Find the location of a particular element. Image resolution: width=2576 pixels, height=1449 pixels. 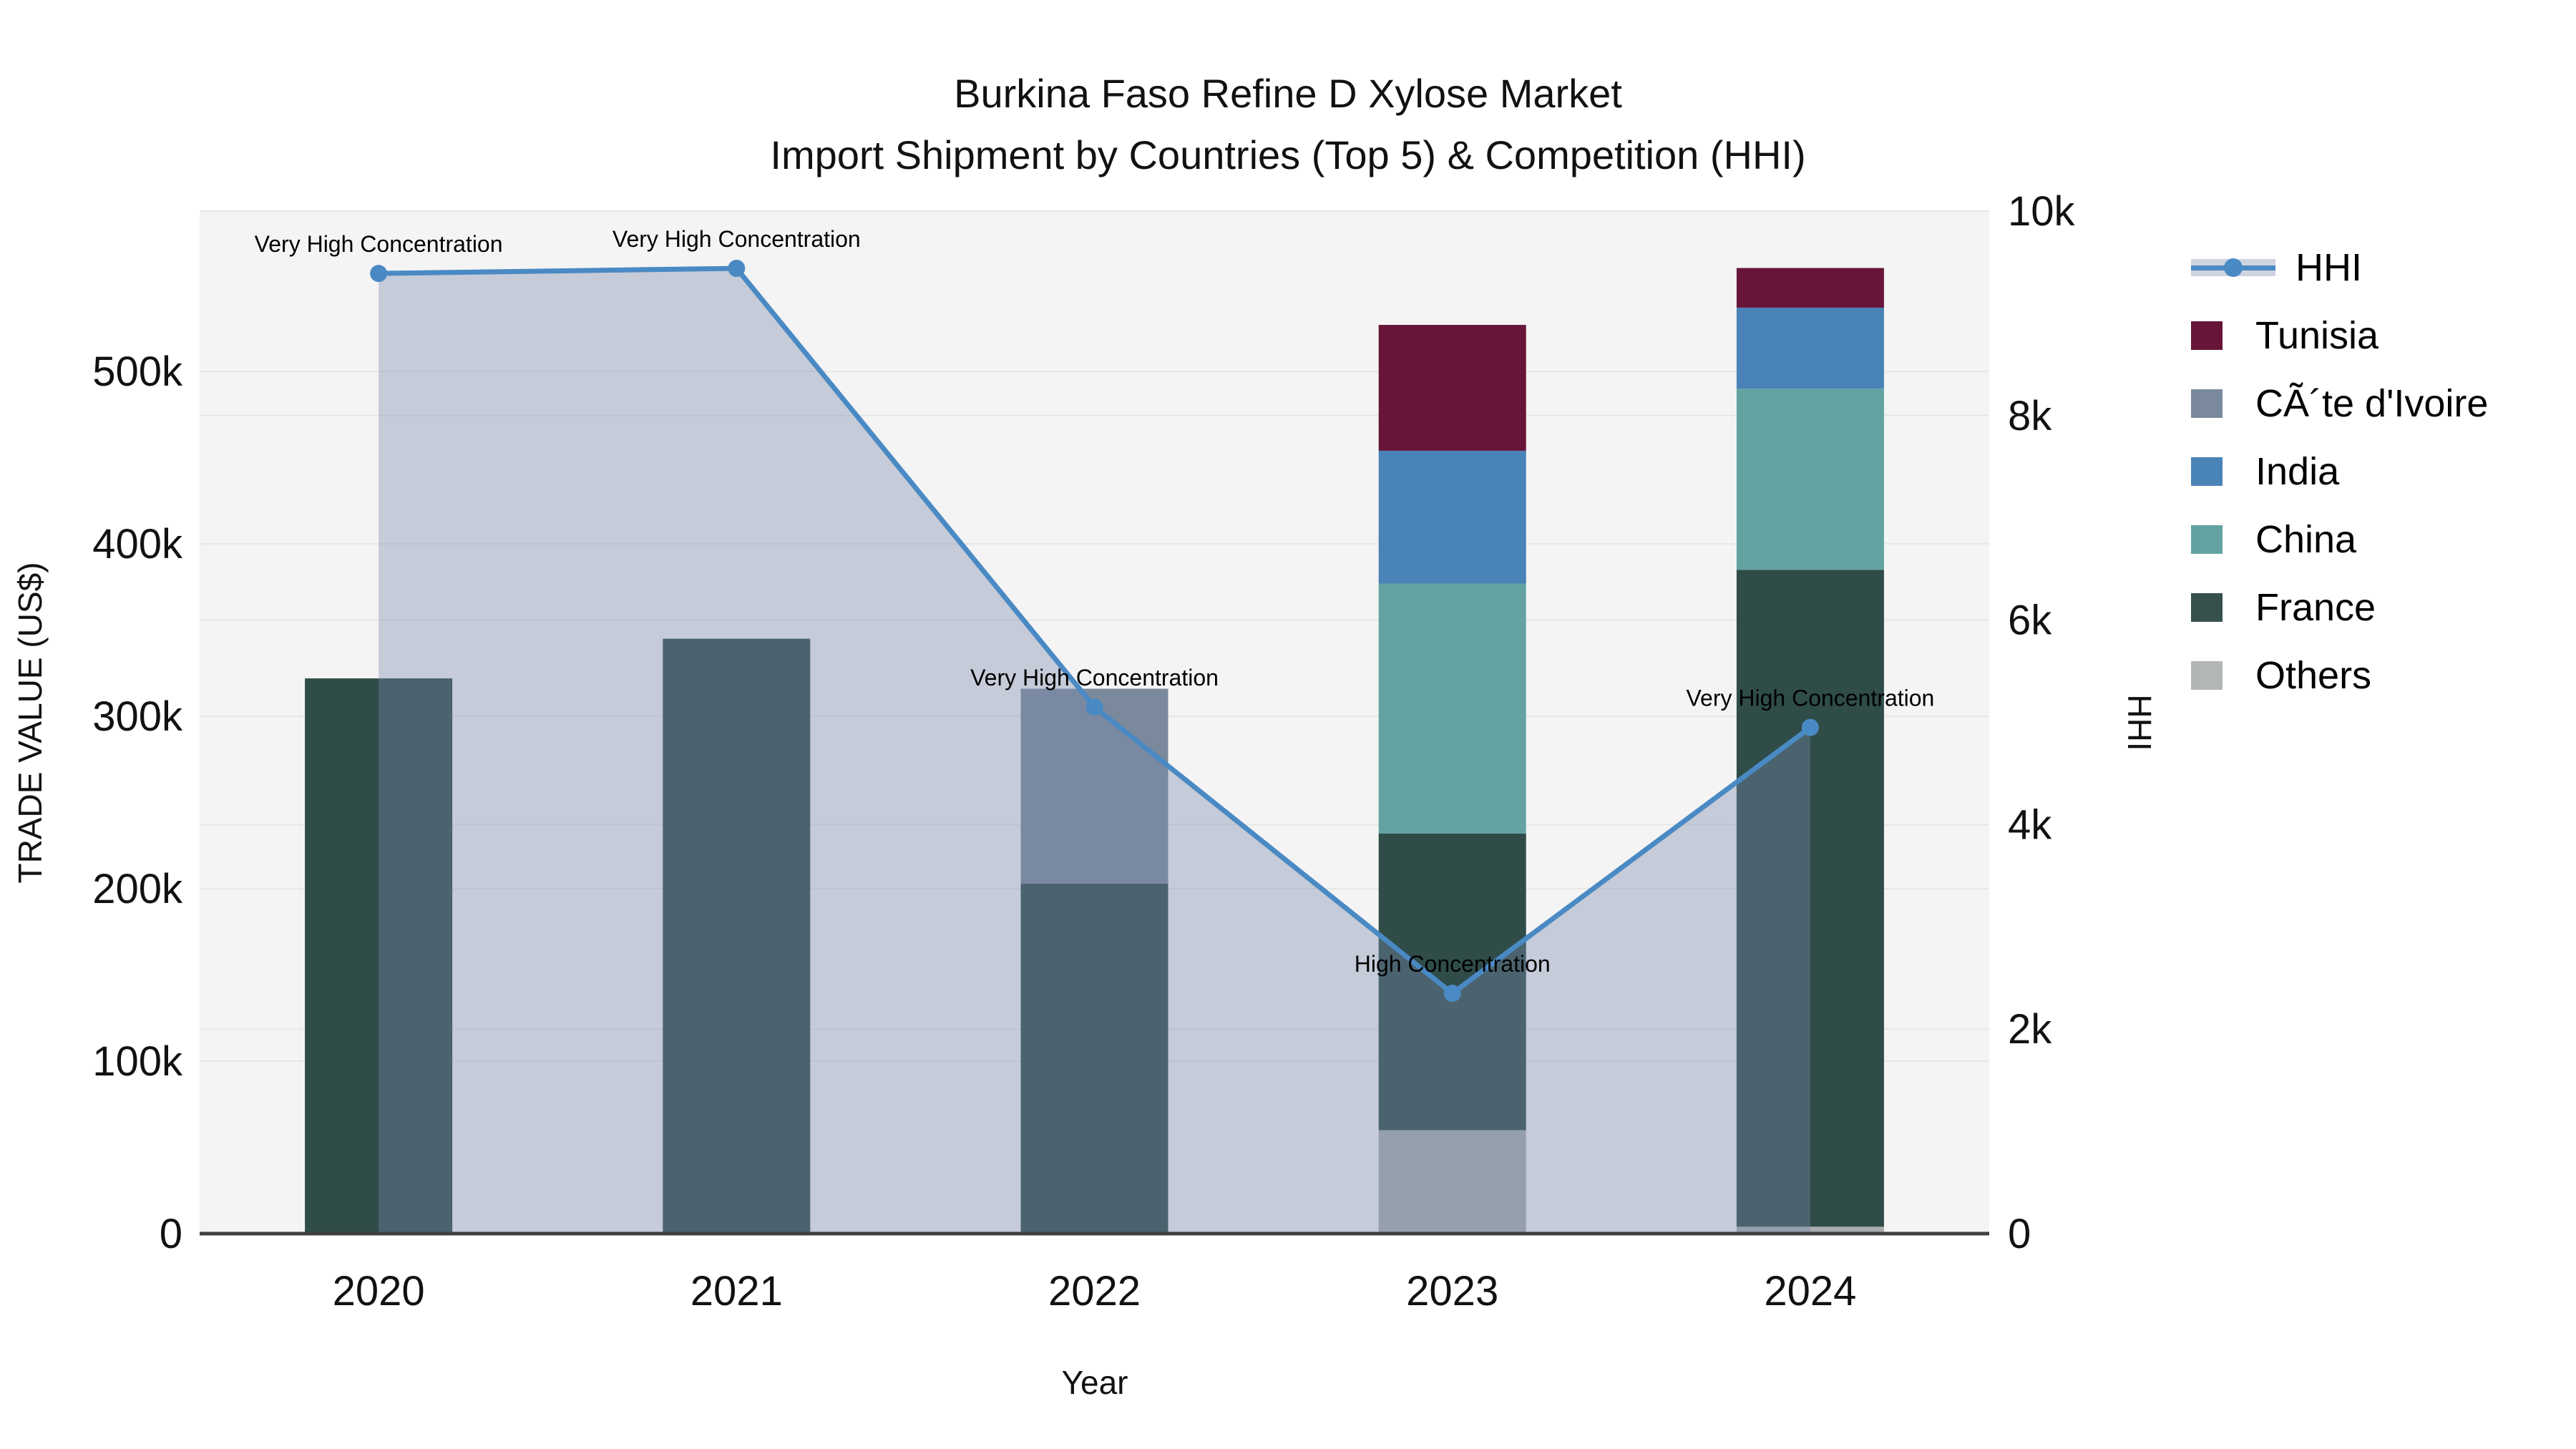

y-left-tick-100k: 100k is located at coordinates (137, 1061).